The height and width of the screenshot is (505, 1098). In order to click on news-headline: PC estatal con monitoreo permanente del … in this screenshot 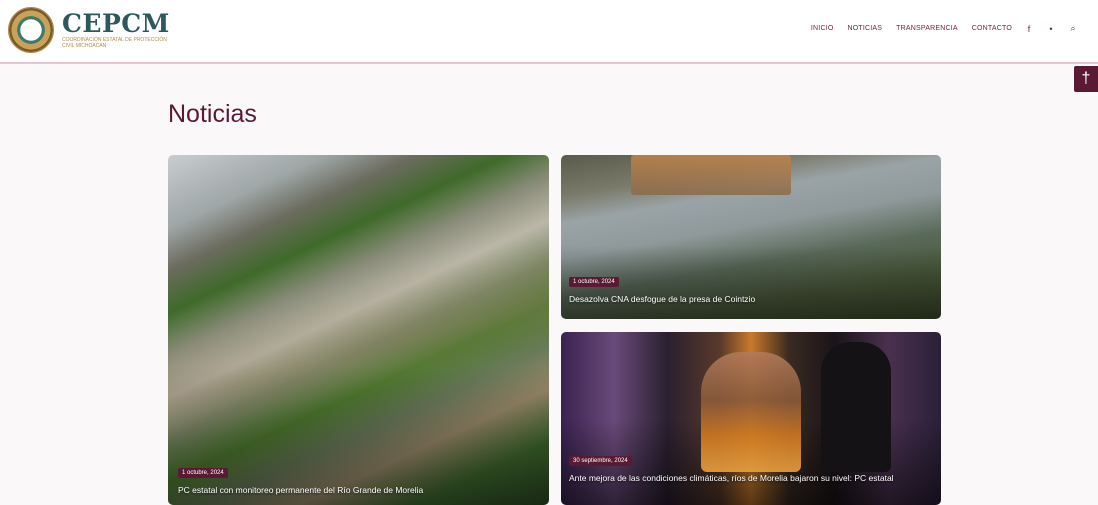, I will do `click(358, 490)`.